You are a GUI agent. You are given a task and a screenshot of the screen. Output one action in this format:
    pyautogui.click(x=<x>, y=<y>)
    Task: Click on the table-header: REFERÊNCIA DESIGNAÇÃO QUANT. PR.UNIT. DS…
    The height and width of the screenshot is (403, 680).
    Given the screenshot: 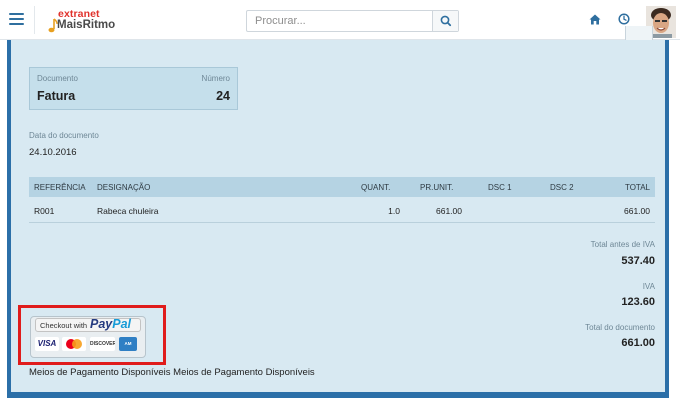 What is the action you would take?
    pyautogui.click(x=342, y=187)
    